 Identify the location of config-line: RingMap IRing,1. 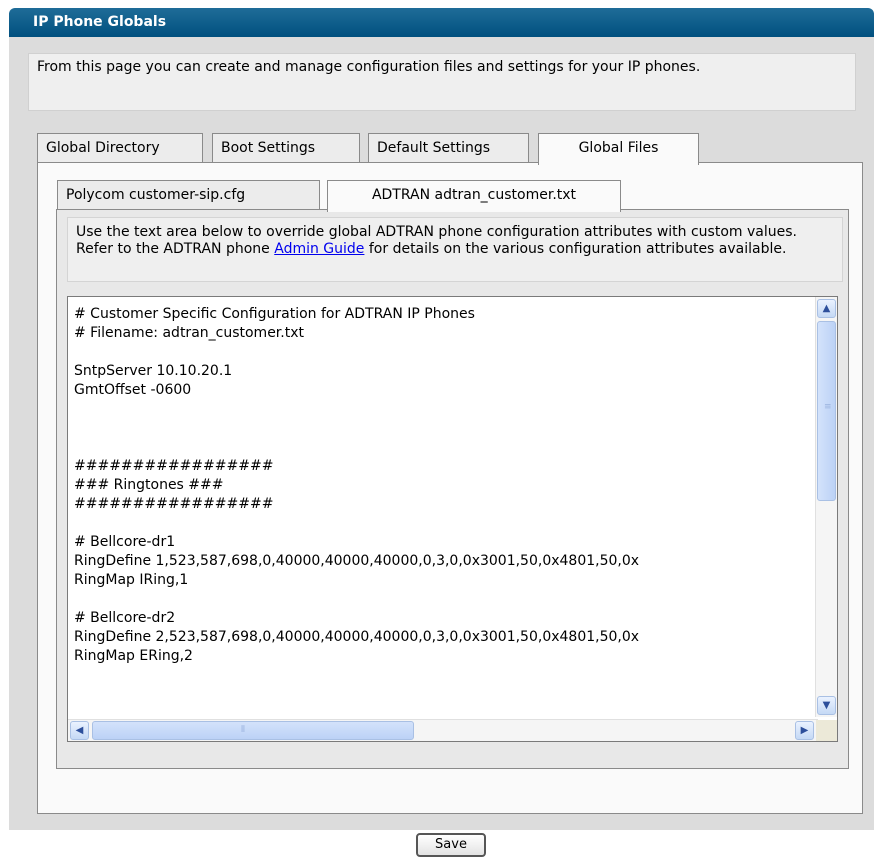
(131, 580).